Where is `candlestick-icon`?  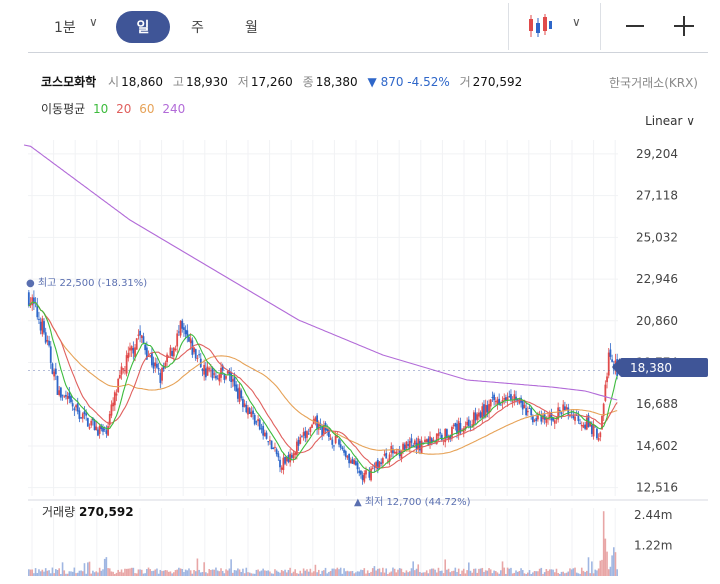
candlestick-icon is located at coordinates (540, 26).